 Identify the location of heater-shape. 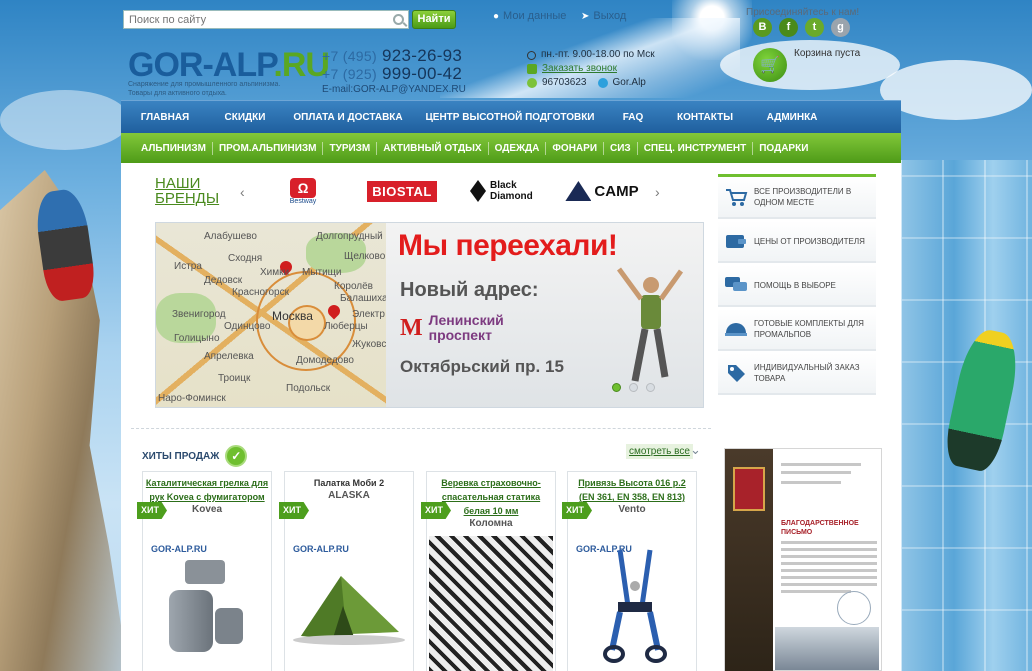
(205, 572).